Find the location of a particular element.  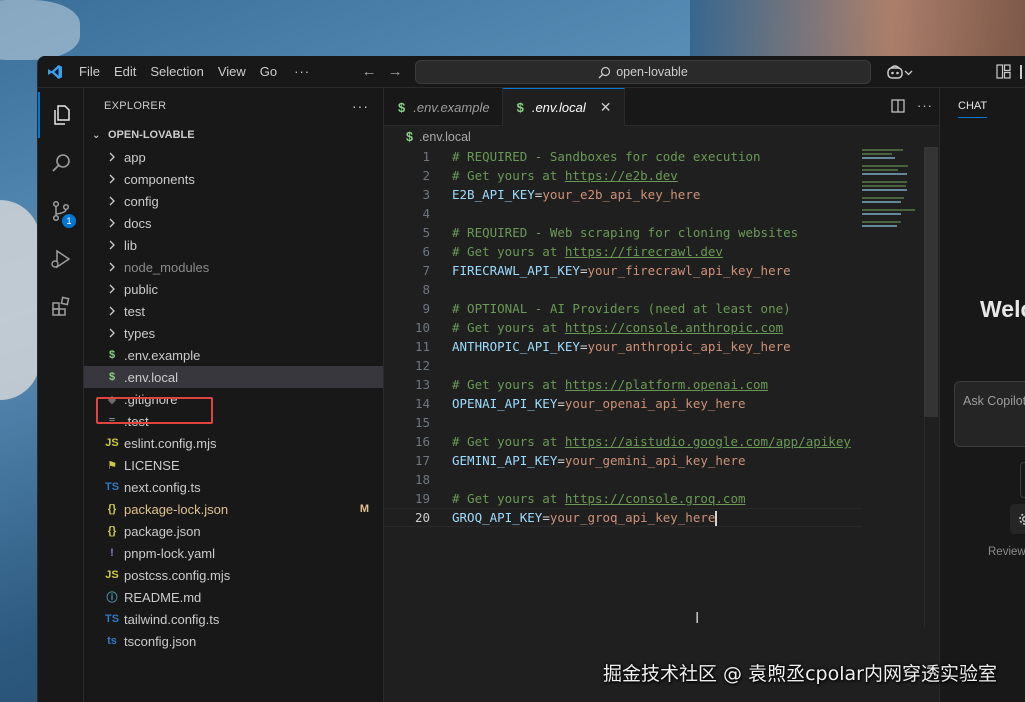

tab-env-local: $ .env.local ✕ is located at coordinates (563, 107).